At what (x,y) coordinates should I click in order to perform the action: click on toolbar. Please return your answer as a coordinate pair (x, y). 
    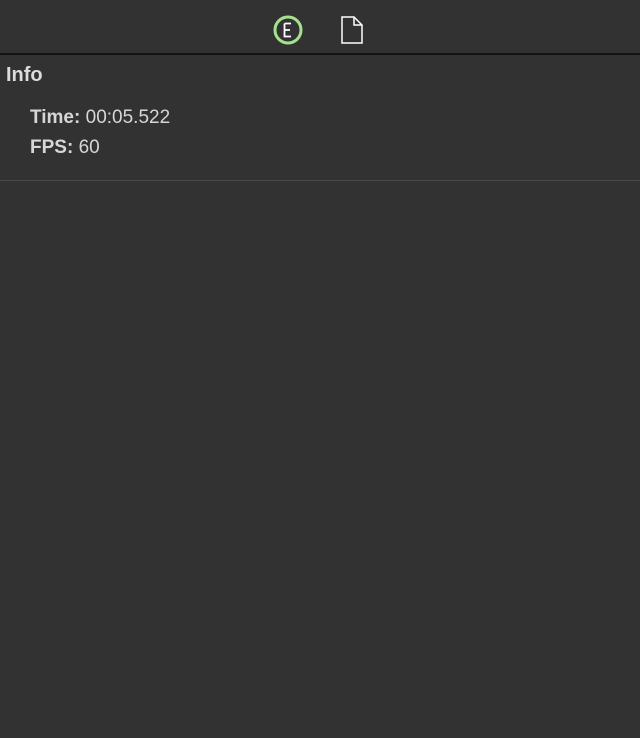
    Looking at the image, I should click on (320, 27).